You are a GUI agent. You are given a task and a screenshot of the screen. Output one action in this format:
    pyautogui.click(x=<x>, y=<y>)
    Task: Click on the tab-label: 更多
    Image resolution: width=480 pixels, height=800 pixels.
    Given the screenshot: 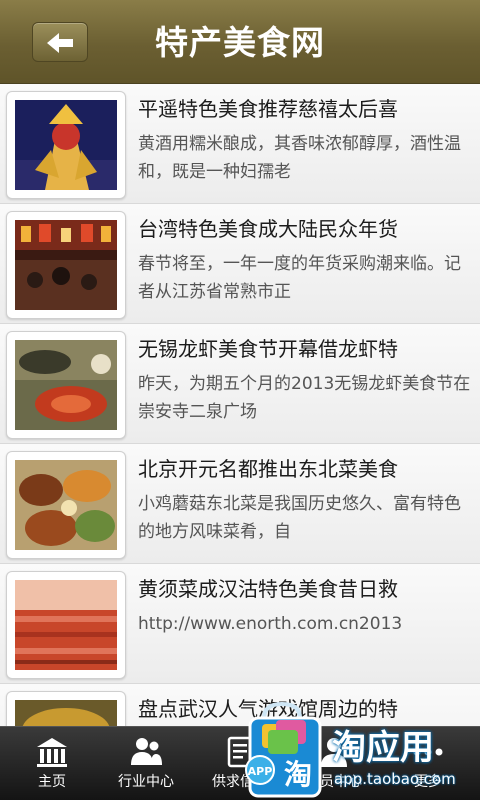 What is the action you would take?
    pyautogui.click(x=428, y=782)
    